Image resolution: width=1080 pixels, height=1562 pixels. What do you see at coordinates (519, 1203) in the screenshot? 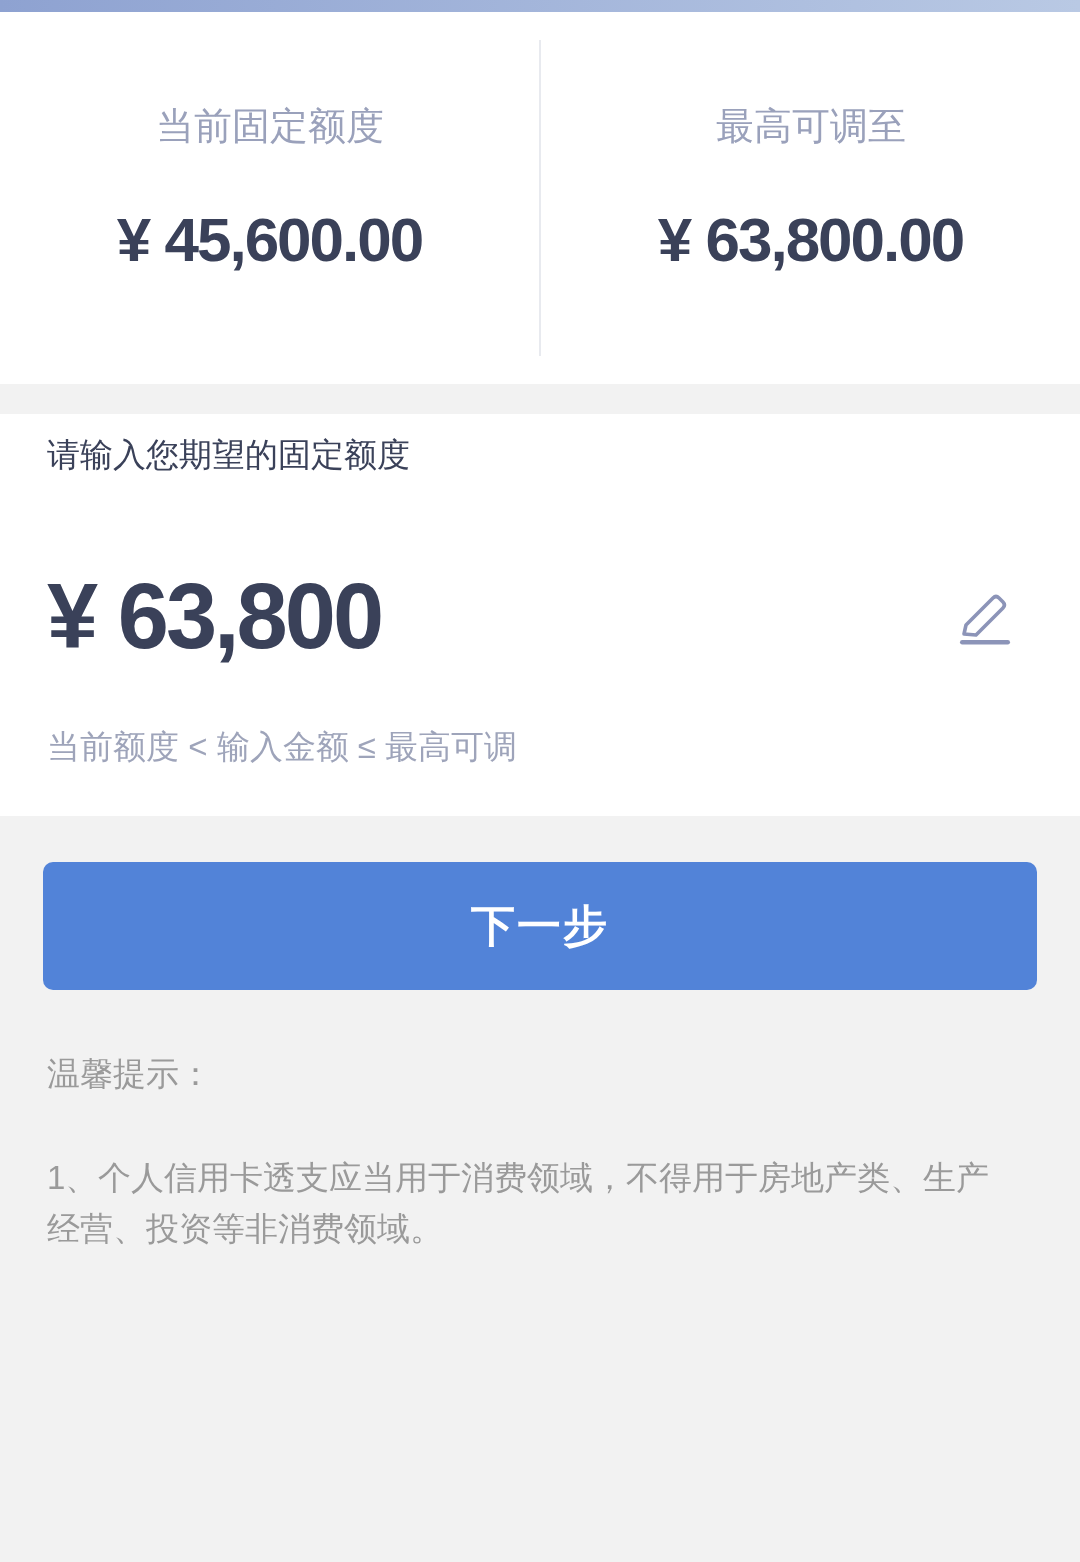
I see `tip-text: 1、个人信用卡透支应当用于消费领域，不得用于房地产类、生产经营、投资等非消费领域。` at bounding box center [519, 1203].